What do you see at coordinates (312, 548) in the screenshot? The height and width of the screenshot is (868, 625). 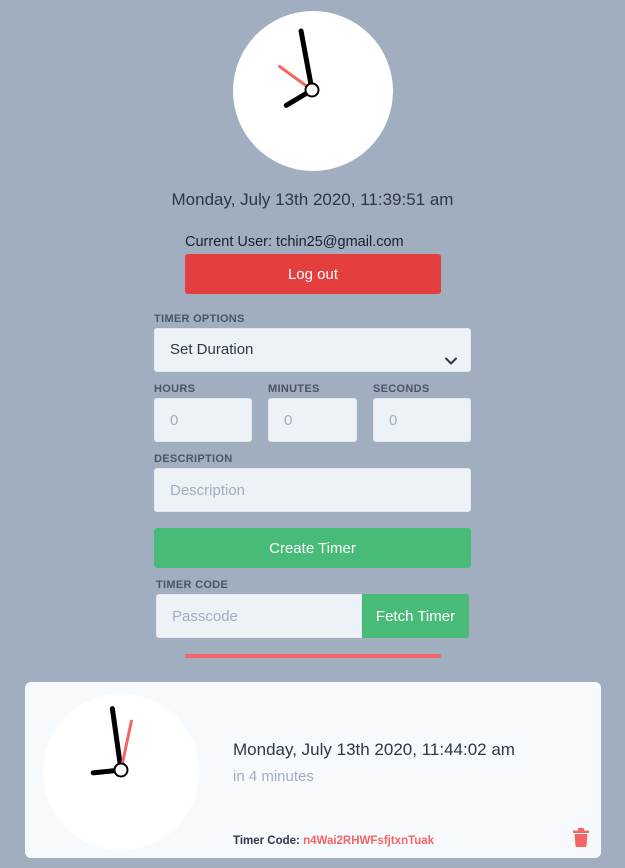 I see `create-timer-button: Create Timer` at bounding box center [312, 548].